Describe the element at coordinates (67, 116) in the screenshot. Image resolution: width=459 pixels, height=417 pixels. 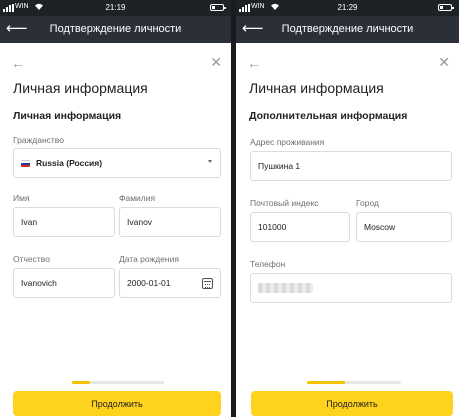
I see `section-title: Личная информация` at that location.